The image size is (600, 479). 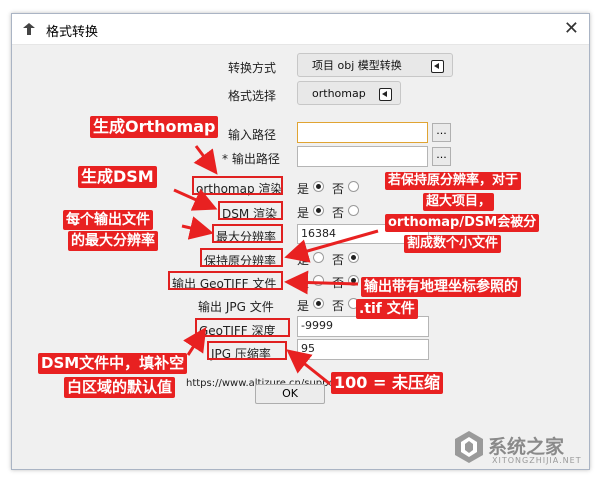 I want to click on arrow-keep-res, so click(x=331, y=246).